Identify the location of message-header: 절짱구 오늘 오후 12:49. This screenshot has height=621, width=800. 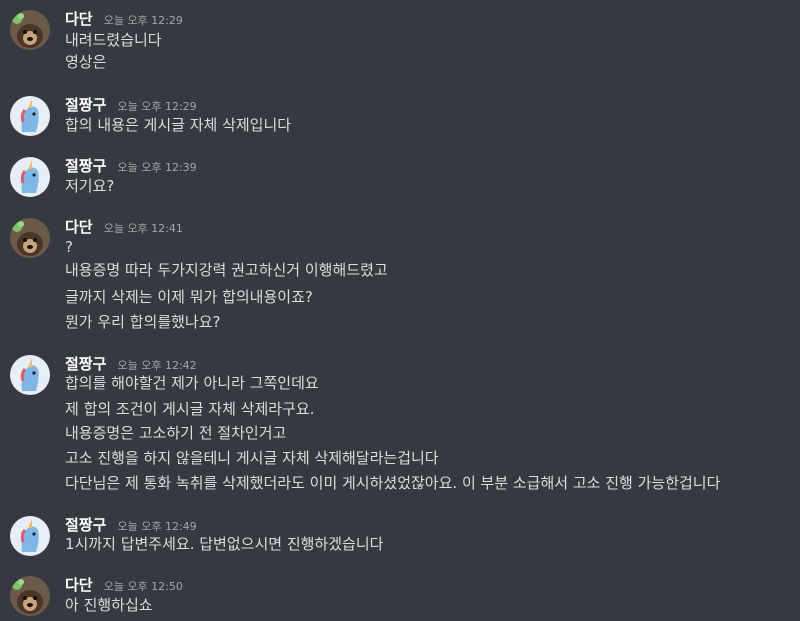
(131, 524).